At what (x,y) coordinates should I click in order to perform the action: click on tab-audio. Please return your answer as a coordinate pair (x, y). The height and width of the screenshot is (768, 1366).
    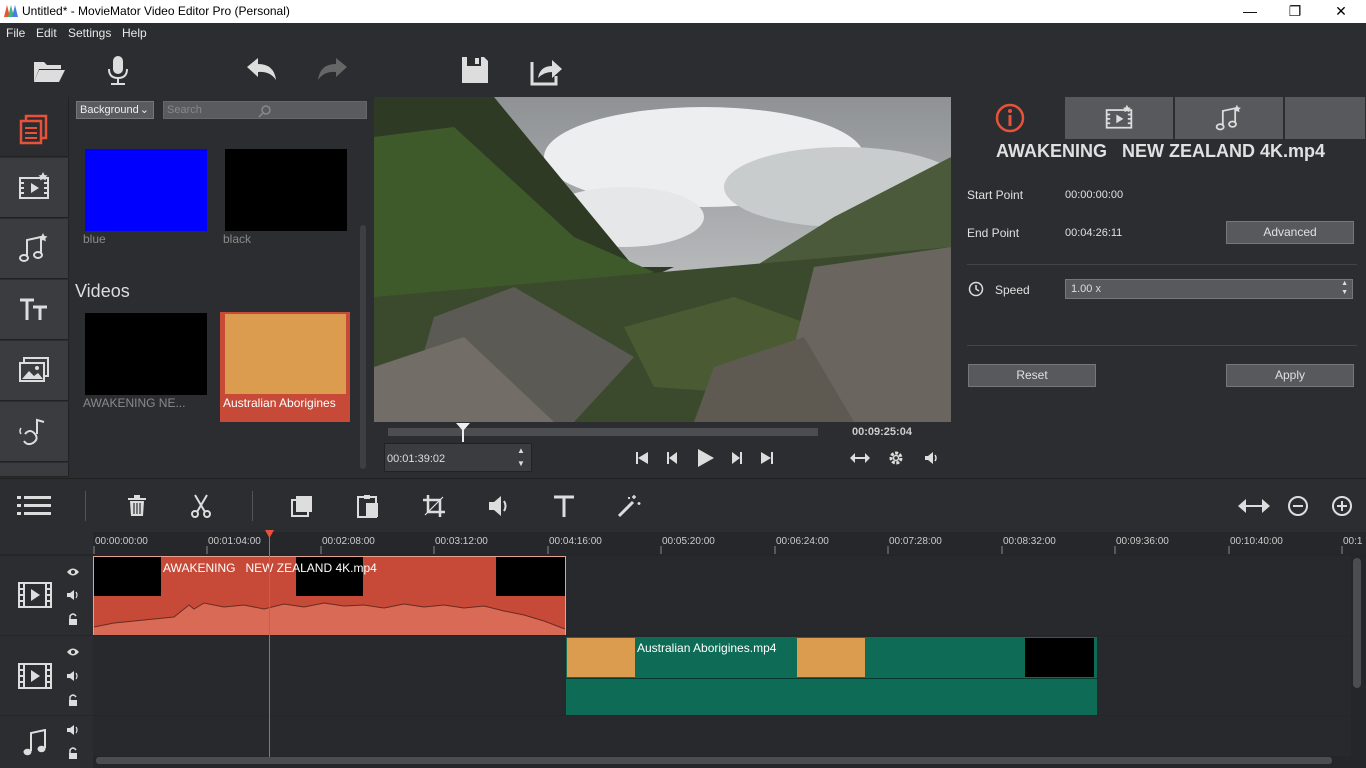
    Looking at the image, I should click on (1229, 118).